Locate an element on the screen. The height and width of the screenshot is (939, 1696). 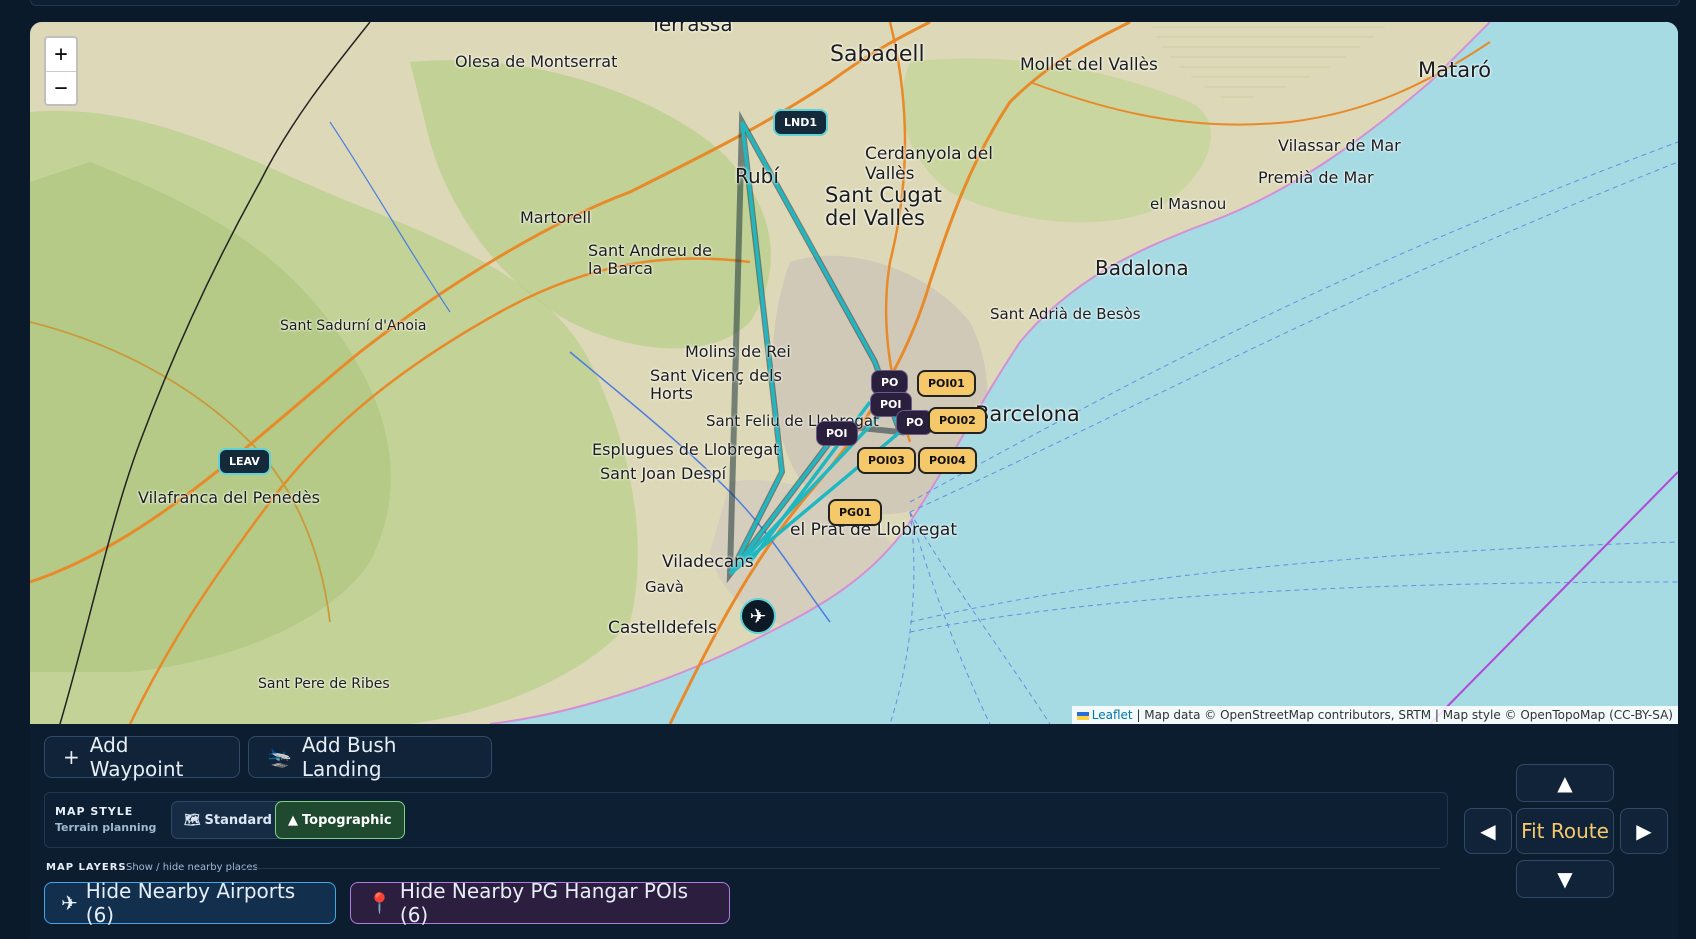
toggle-nearby-airports-button: ✈ Hide Nearby Airports (6) is located at coordinates (190, 903).